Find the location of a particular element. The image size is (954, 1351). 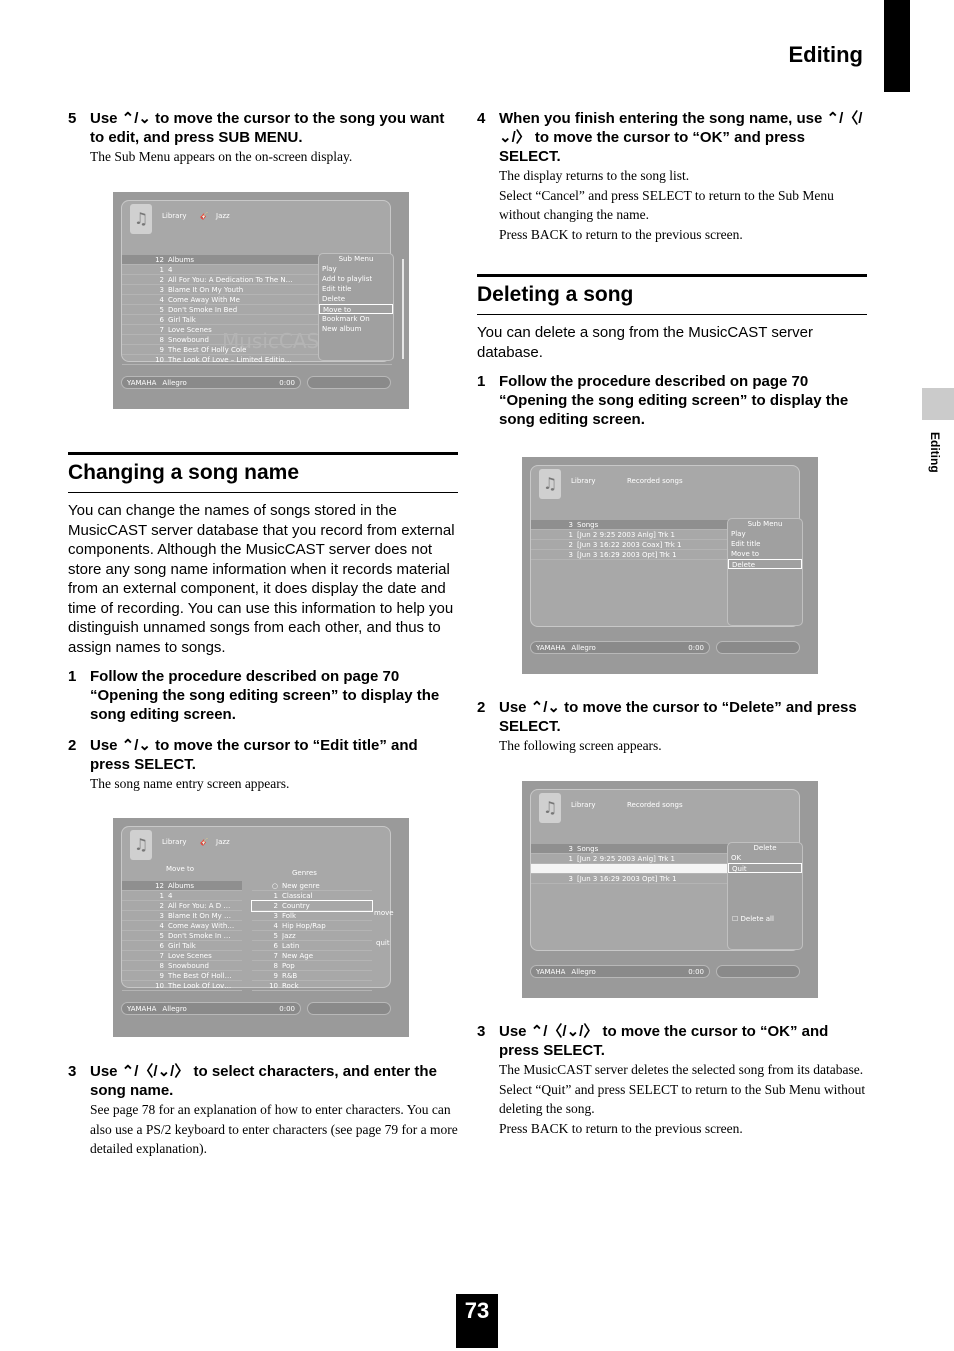

section-tab-marker is located at coordinates (897, 46).